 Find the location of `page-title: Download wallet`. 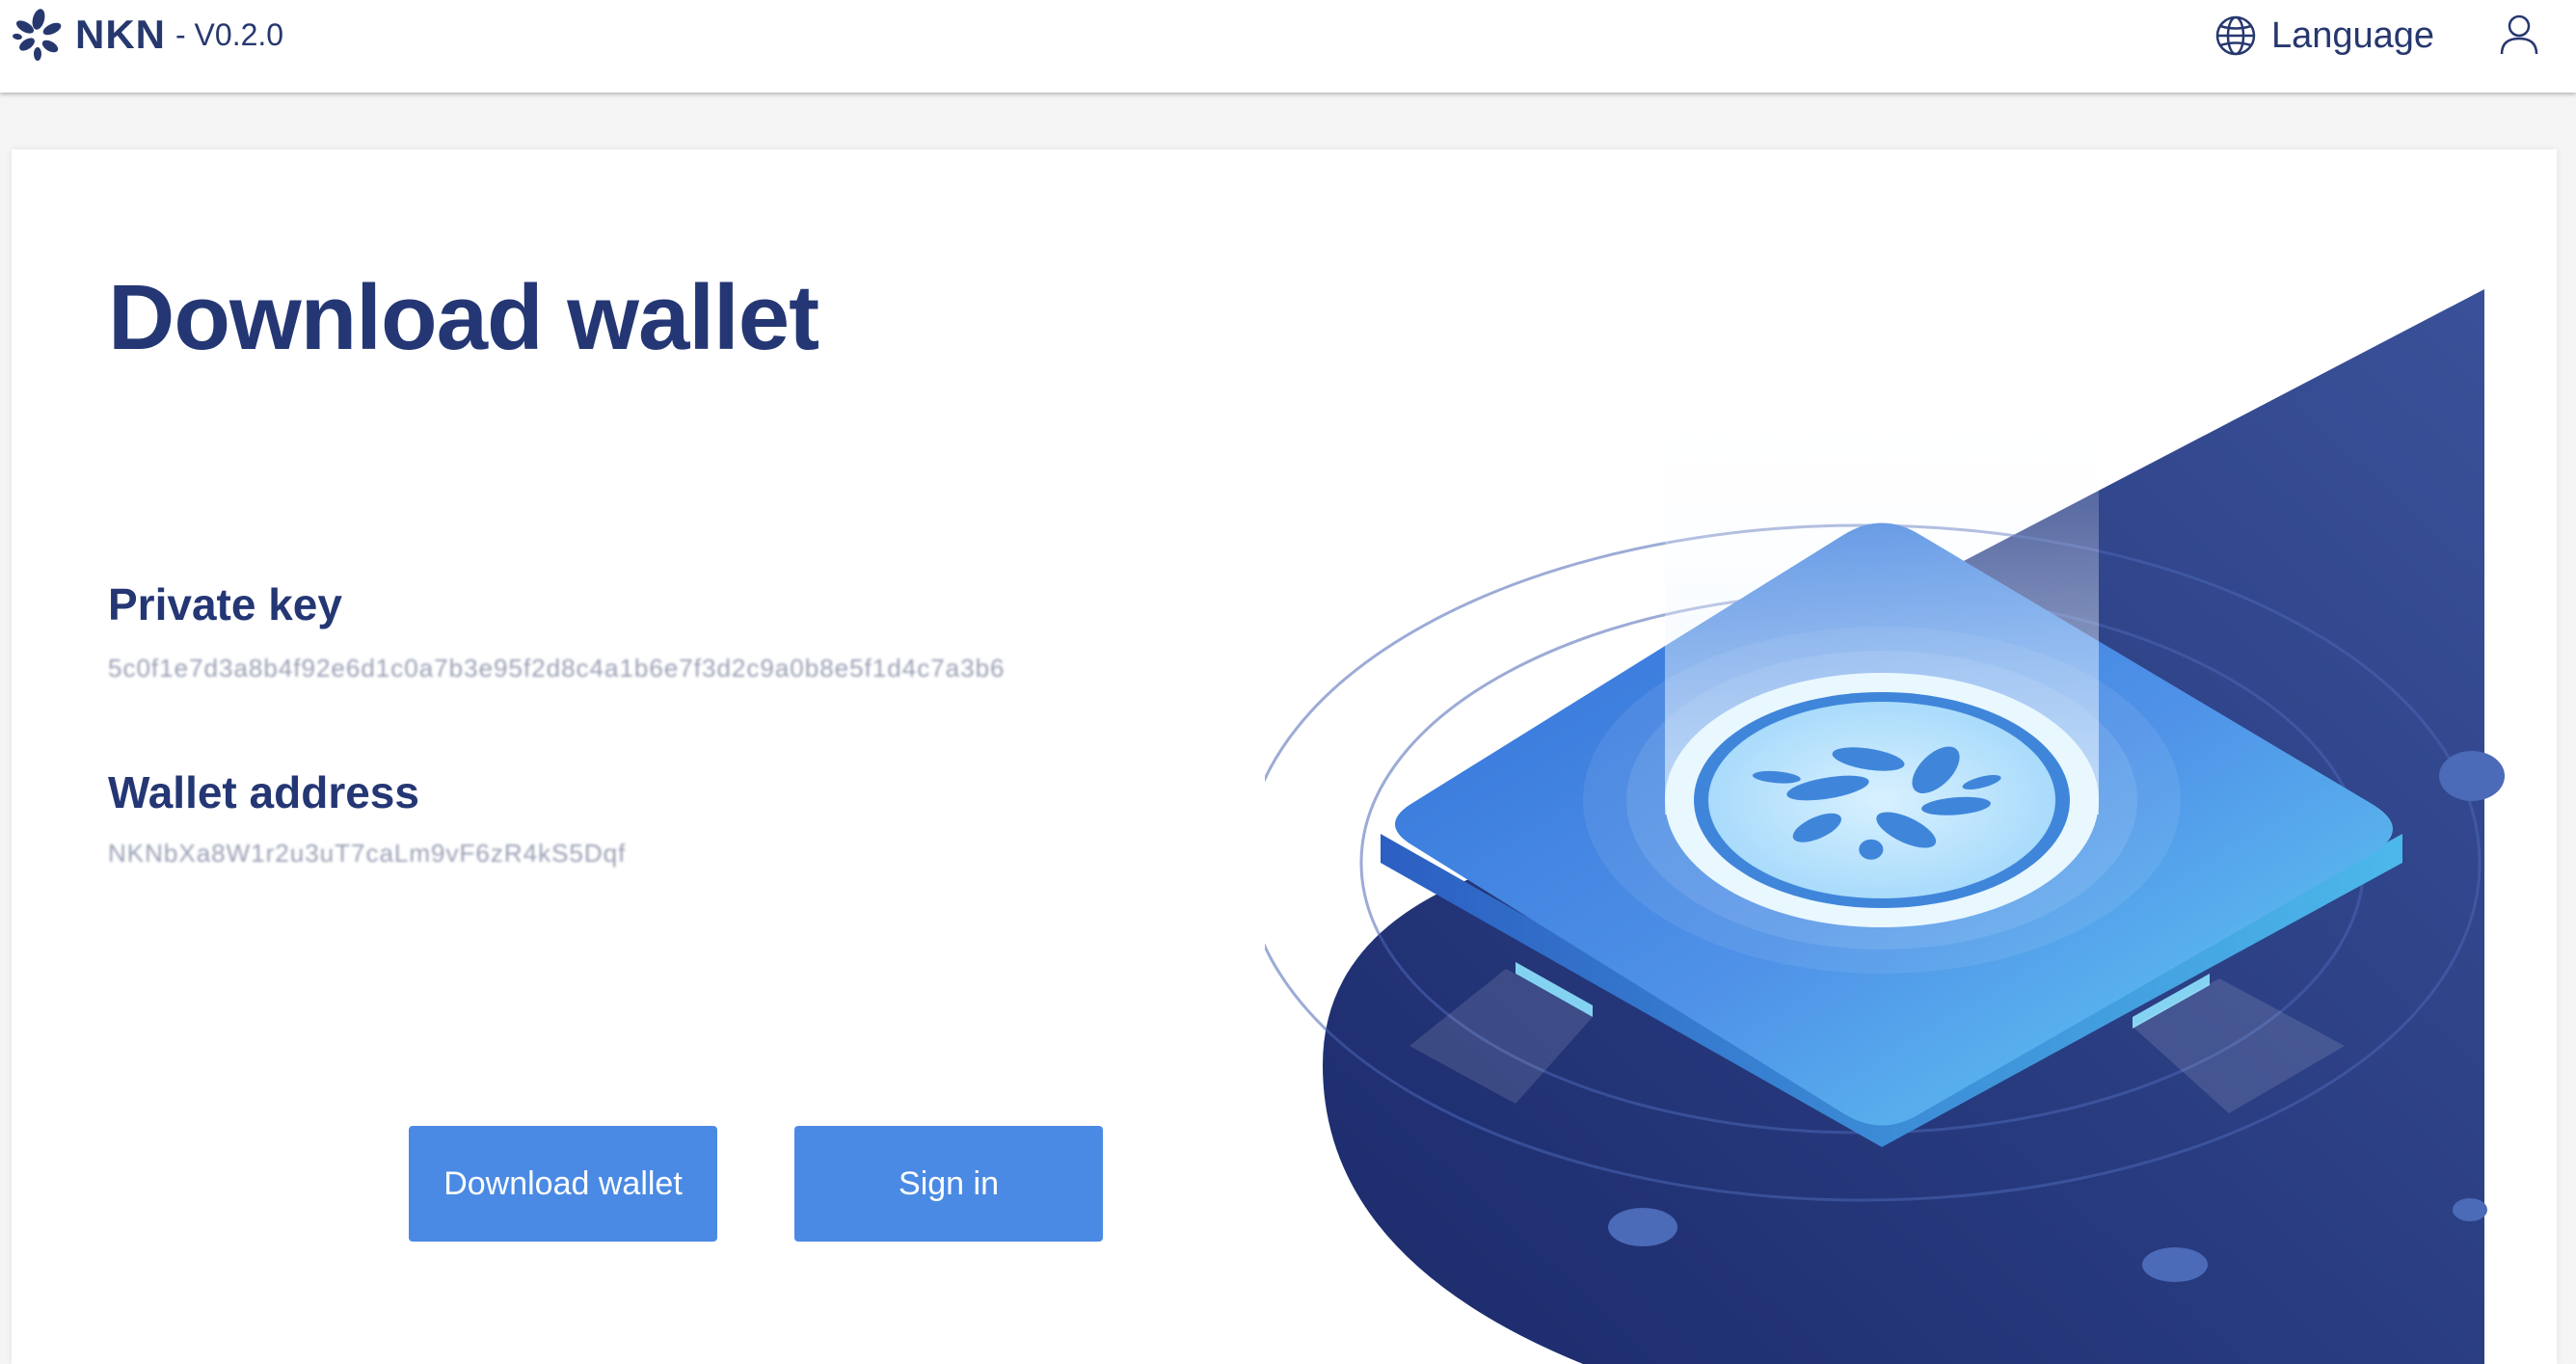

page-title: Download wallet is located at coordinates (464, 317).